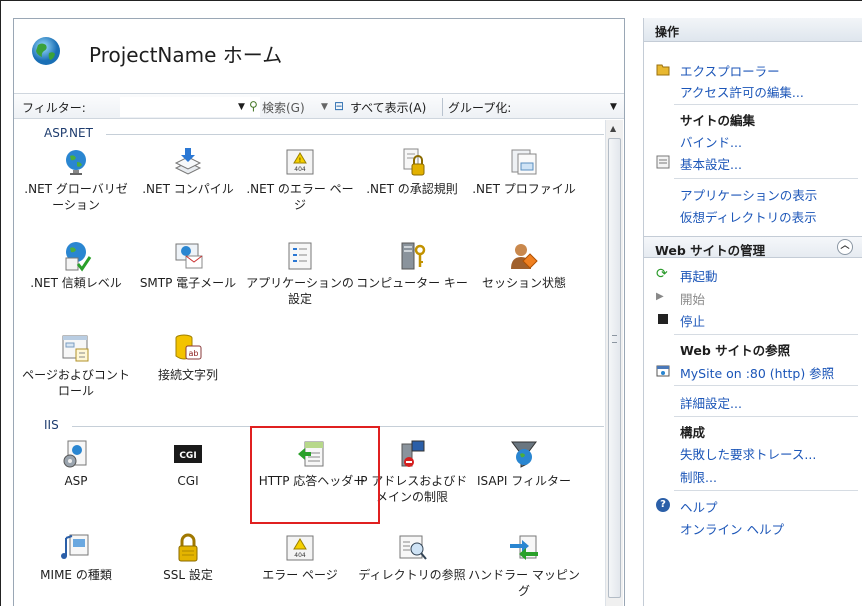  Describe the element at coordinates (76, 463) in the screenshot. I see `feature-asp: ASP` at that location.